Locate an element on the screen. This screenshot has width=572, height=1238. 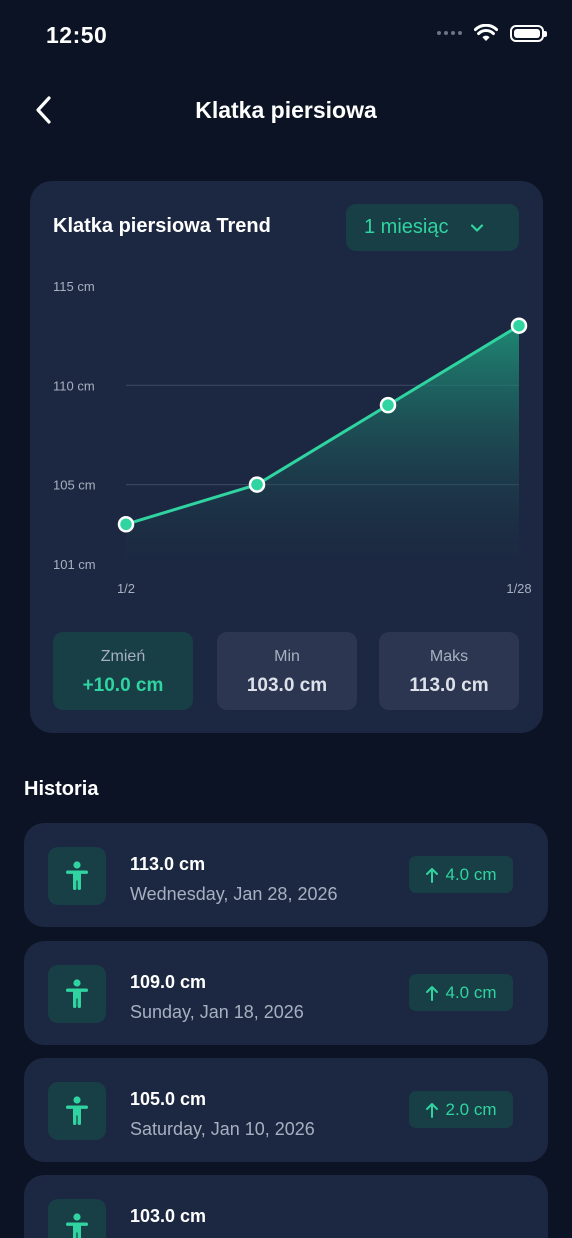
chart-x-tick-label: 1/28 is located at coordinates (518, 588).